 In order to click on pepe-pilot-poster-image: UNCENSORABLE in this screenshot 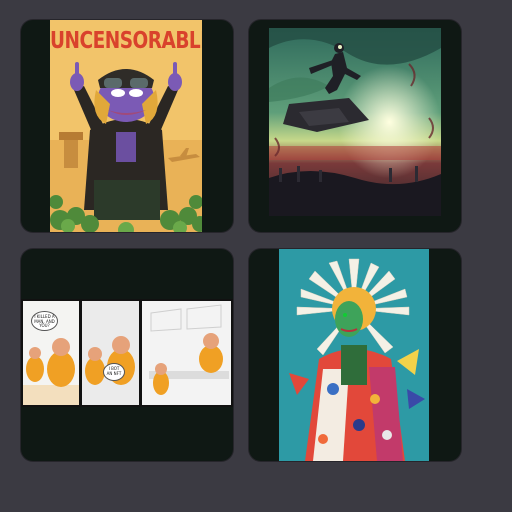, I will do `click(126, 126)`.